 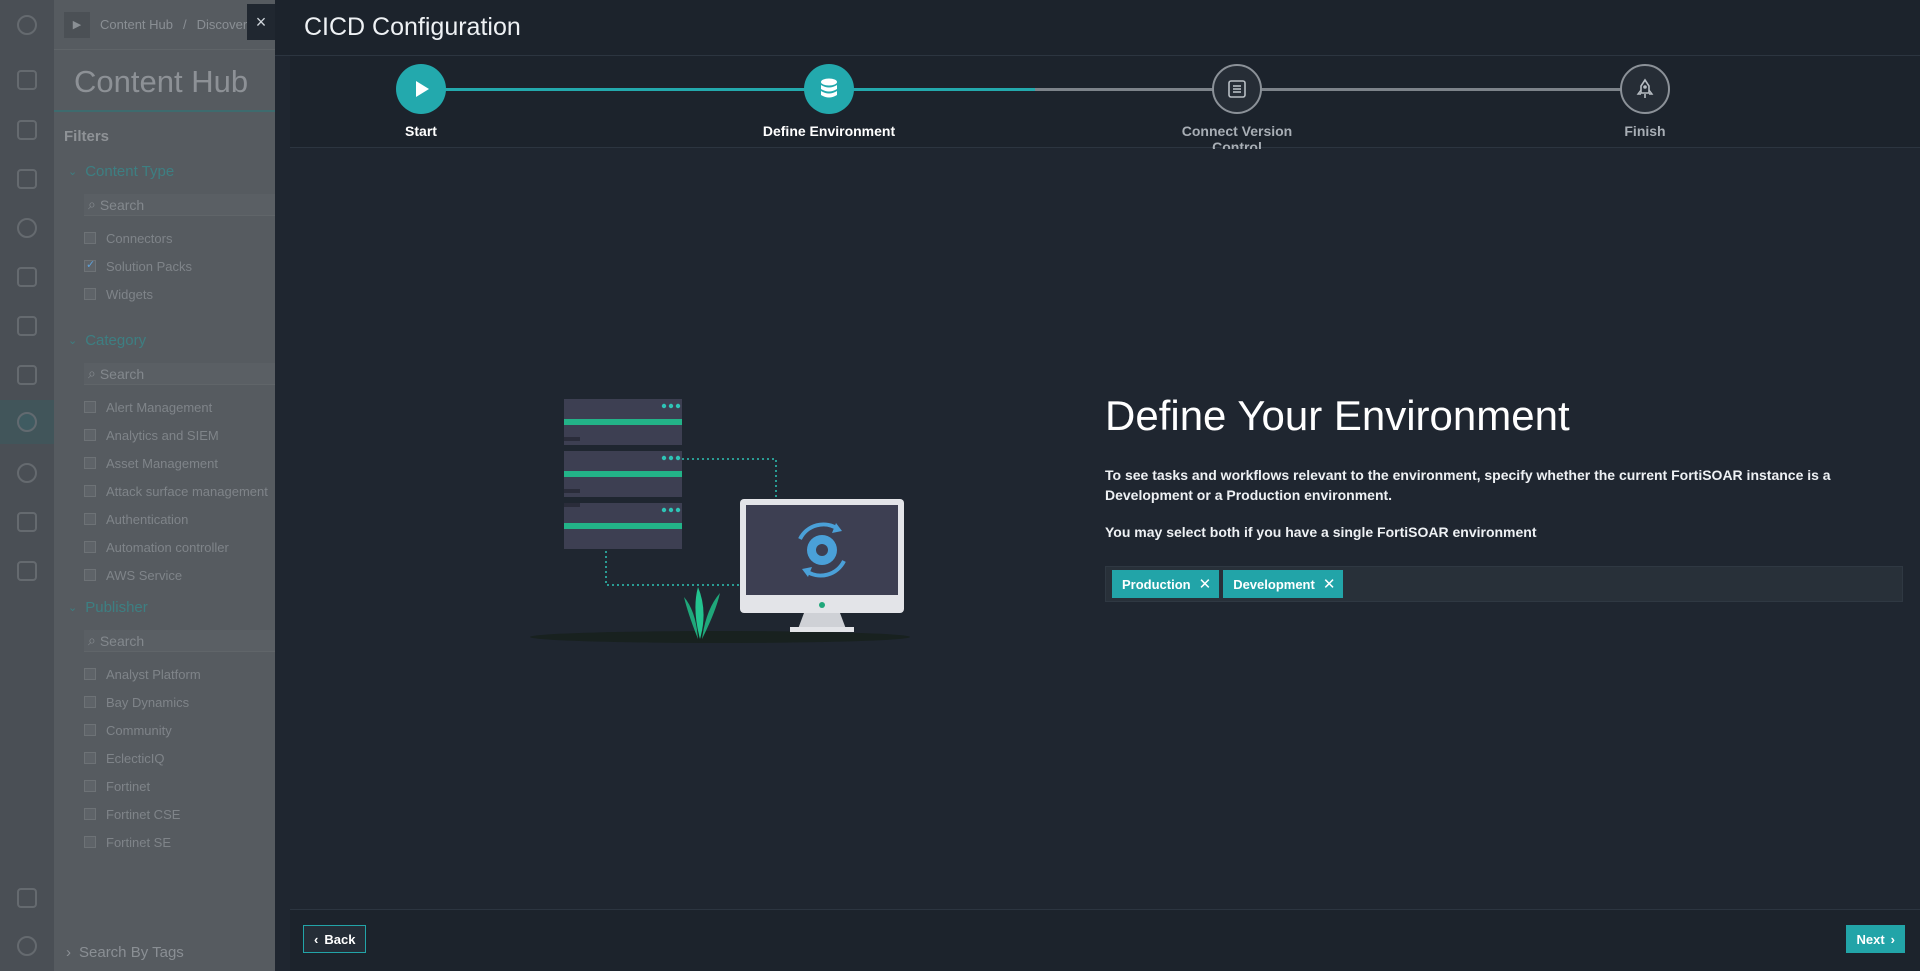 I want to click on play-icon: ▶, so click(x=77, y=24).